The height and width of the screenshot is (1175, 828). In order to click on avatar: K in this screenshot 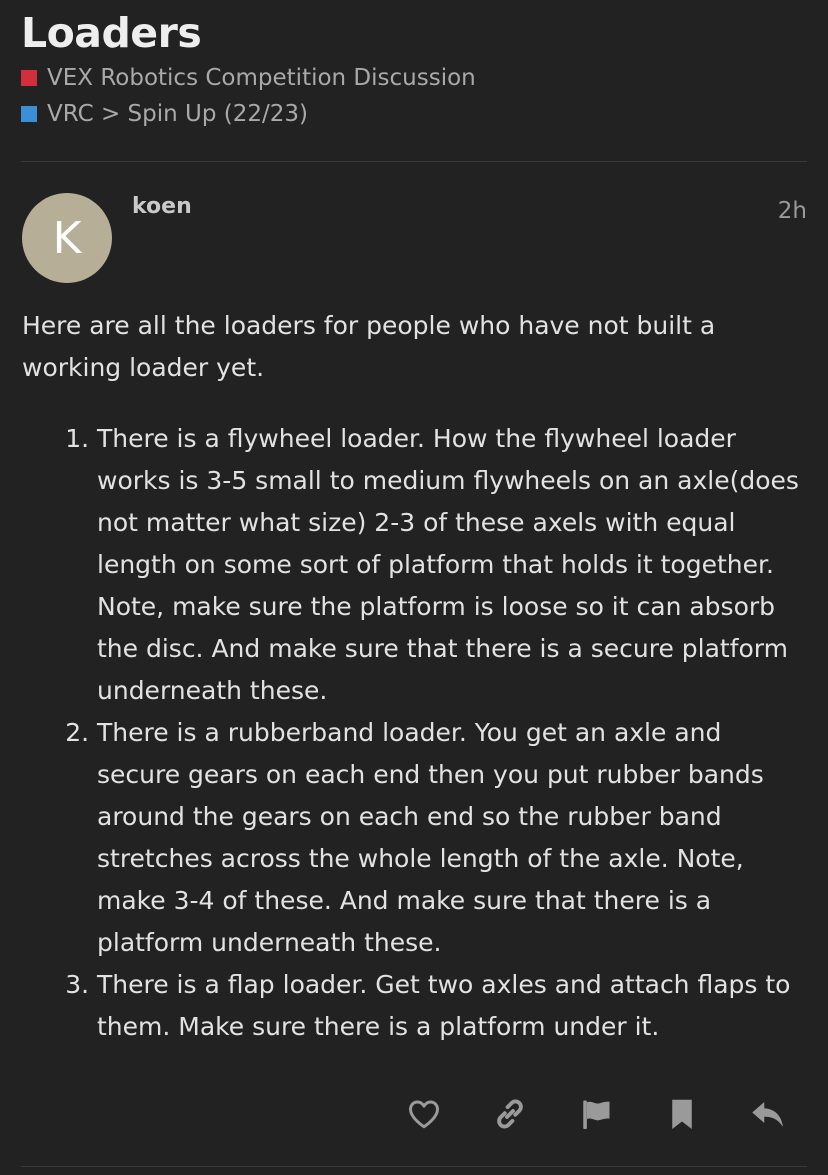, I will do `click(67, 238)`.